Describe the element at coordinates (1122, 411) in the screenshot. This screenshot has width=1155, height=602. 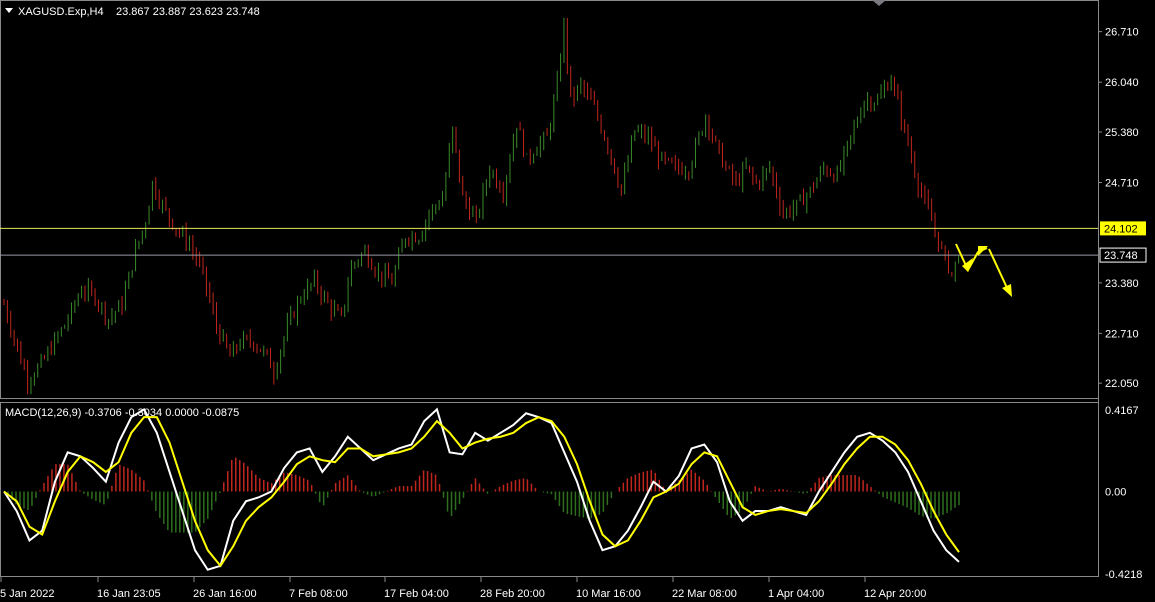
I see `macd-axis-label: 0.4167` at that location.